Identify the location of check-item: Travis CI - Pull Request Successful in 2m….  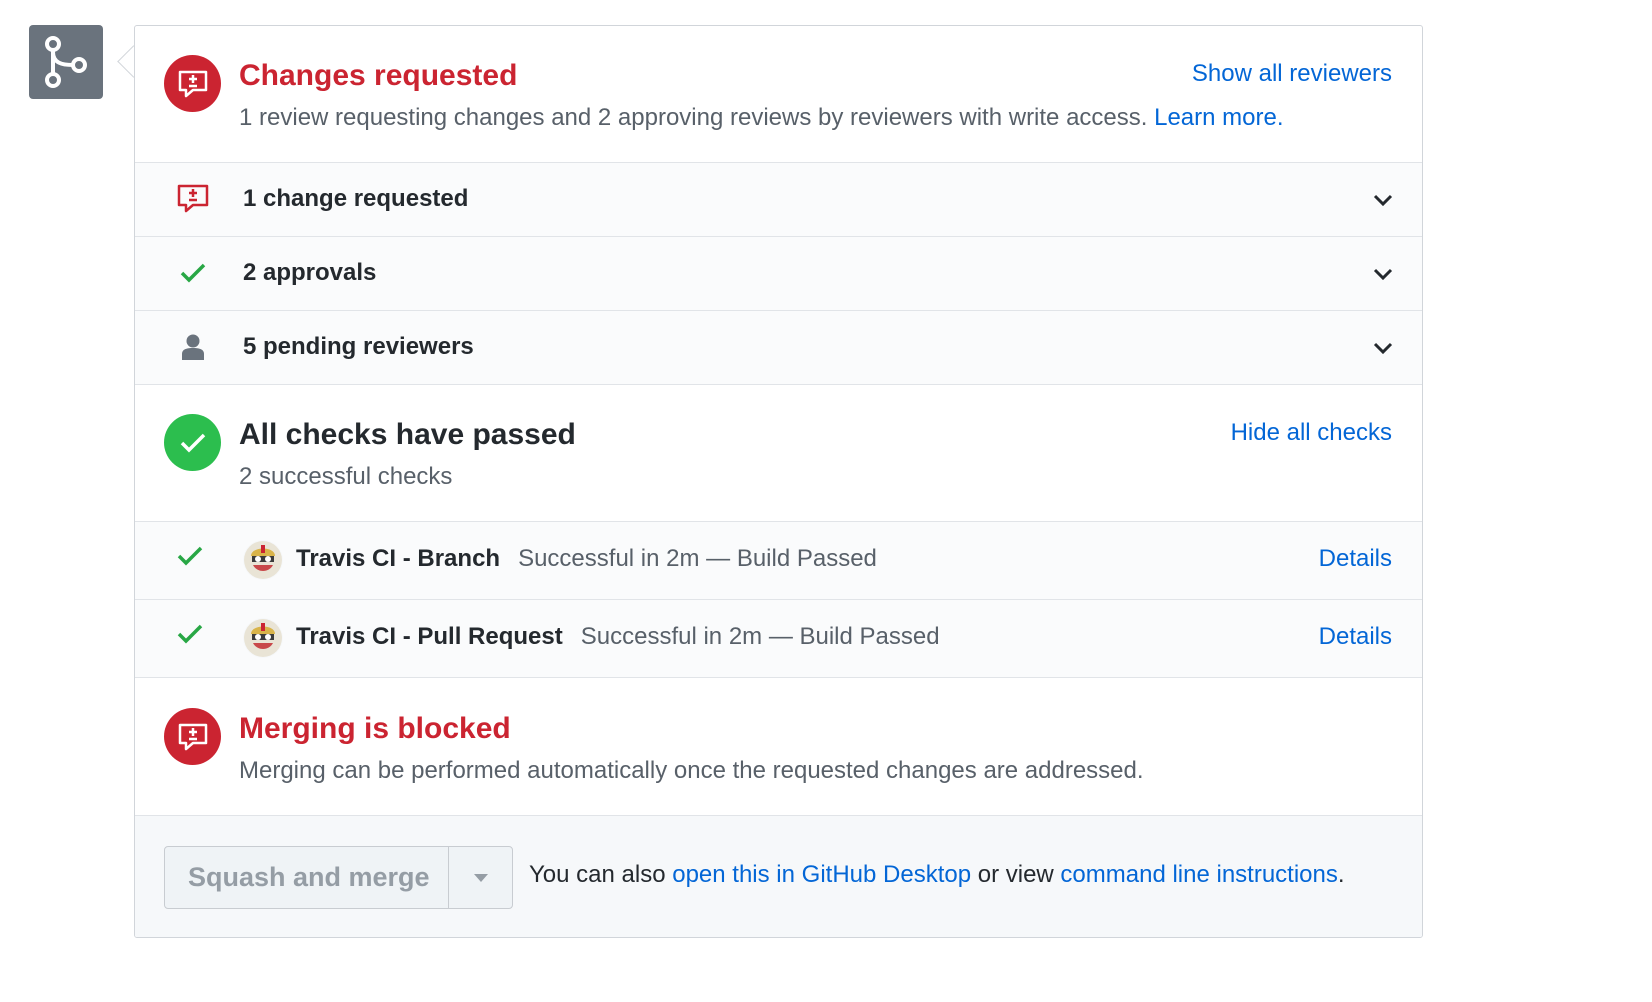
(778, 639).